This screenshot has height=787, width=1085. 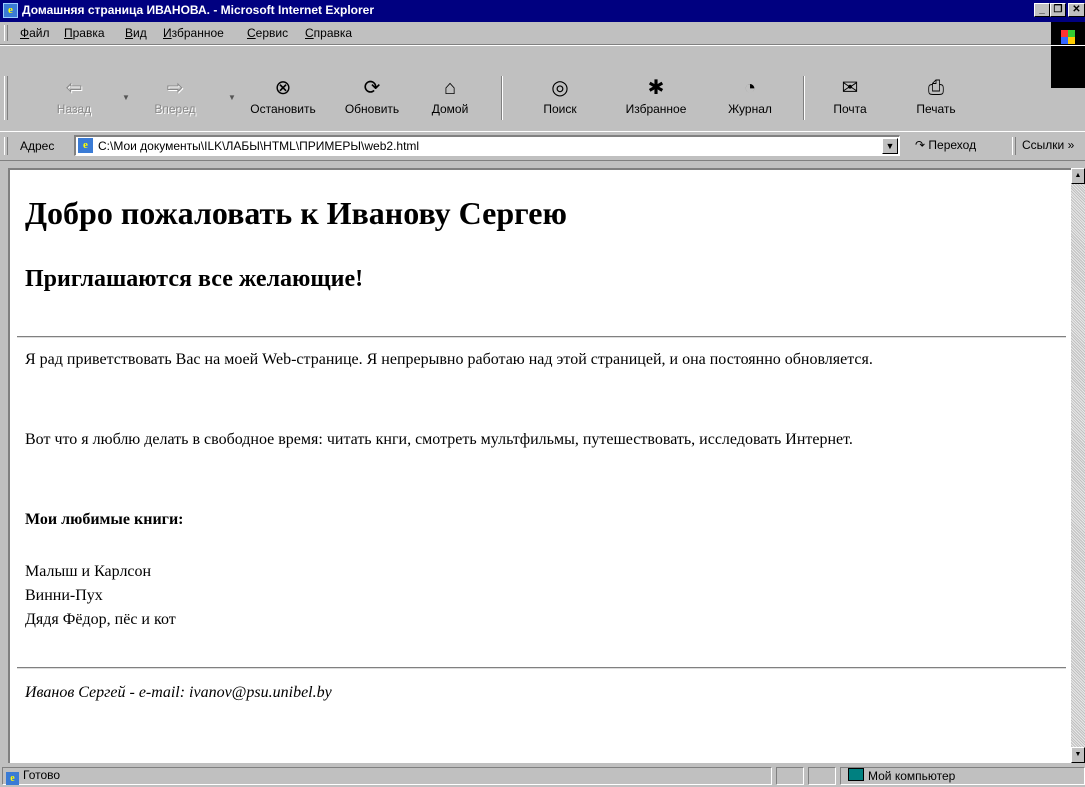 What do you see at coordinates (372, 109) in the screenshot?
I see `refresh-label: Обновить` at bounding box center [372, 109].